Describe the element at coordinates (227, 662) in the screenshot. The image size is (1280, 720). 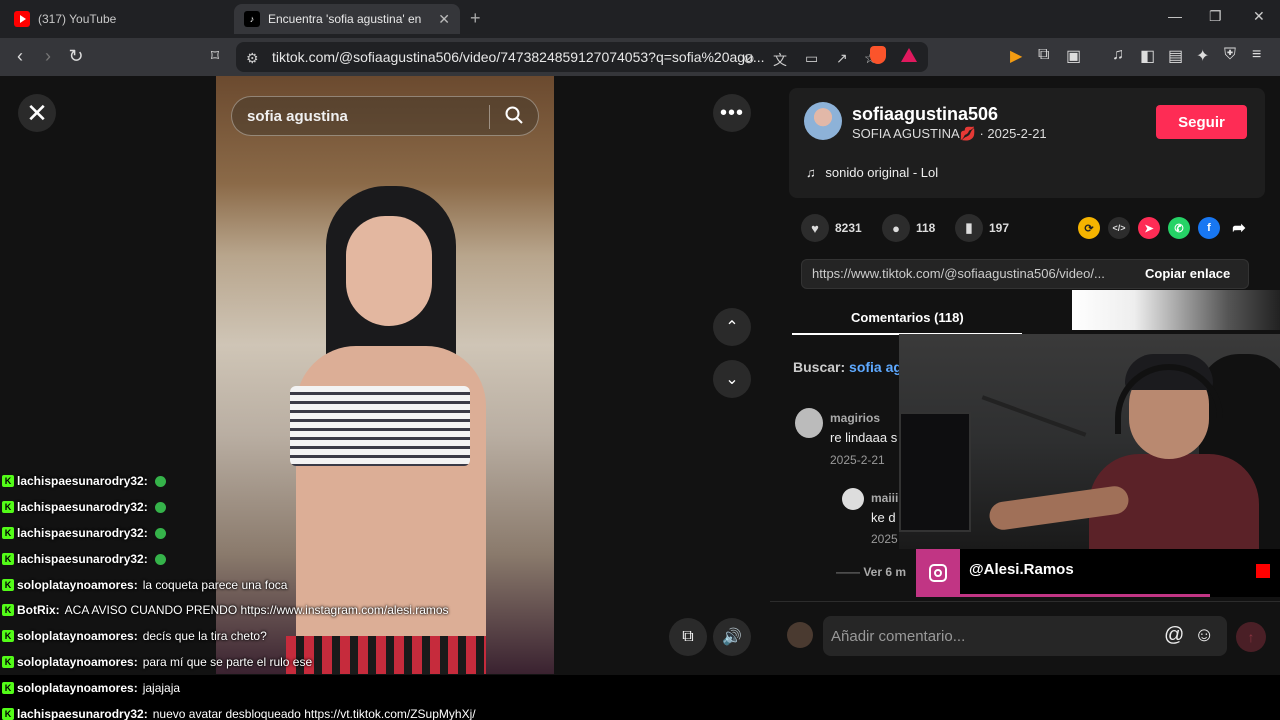
I see `chat-text: para mí que se parte el rulo ese` at that location.